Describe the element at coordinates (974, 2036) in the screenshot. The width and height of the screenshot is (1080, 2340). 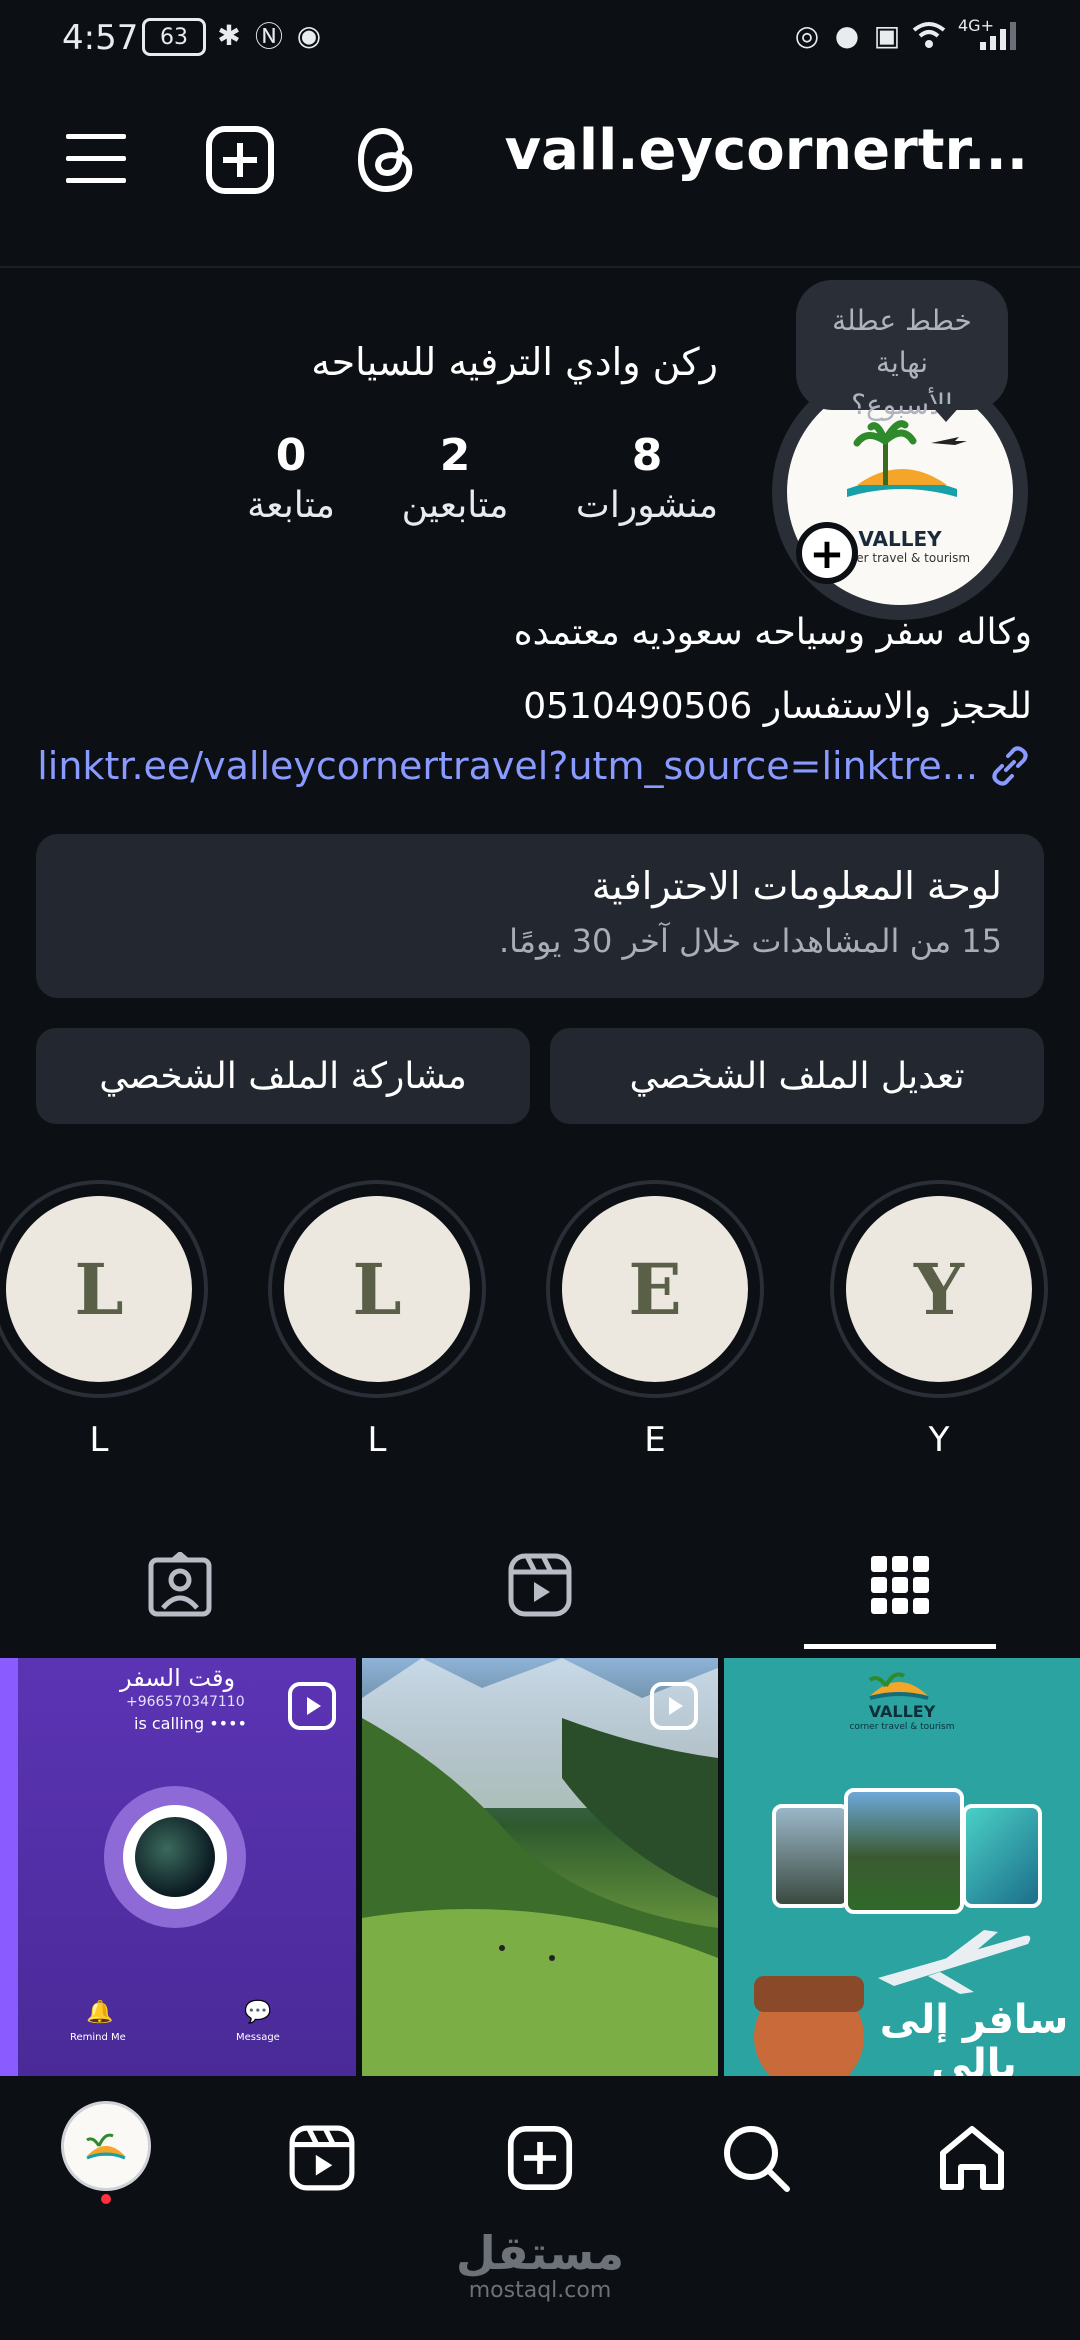
I see `tile-headline: سافر إلى بالي` at that location.